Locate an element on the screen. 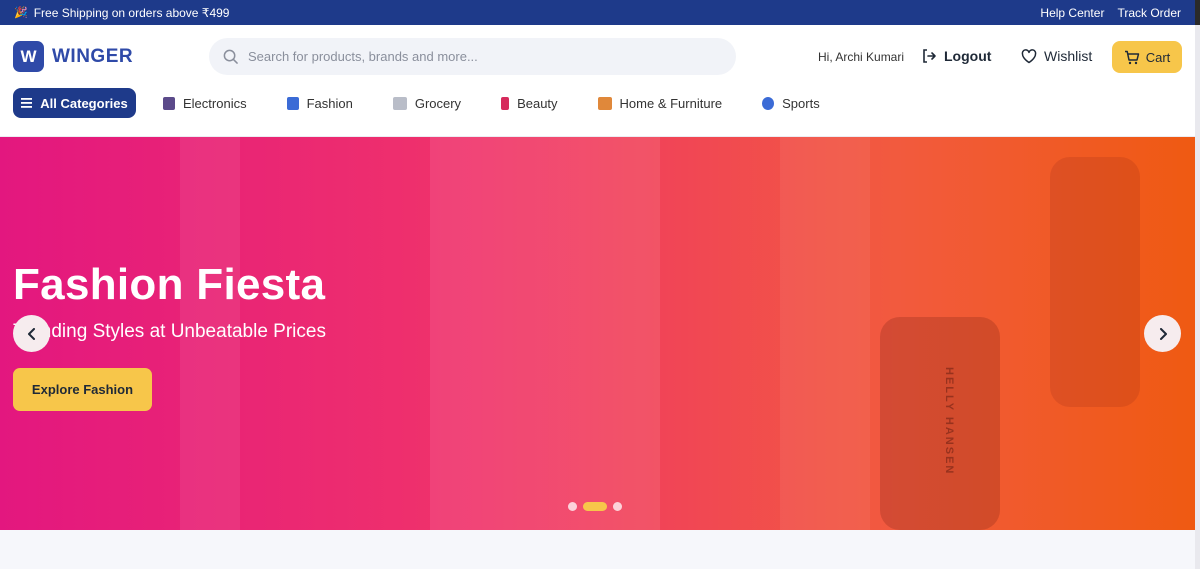 This screenshot has height=569, width=1200. search-bar is located at coordinates (472, 56).